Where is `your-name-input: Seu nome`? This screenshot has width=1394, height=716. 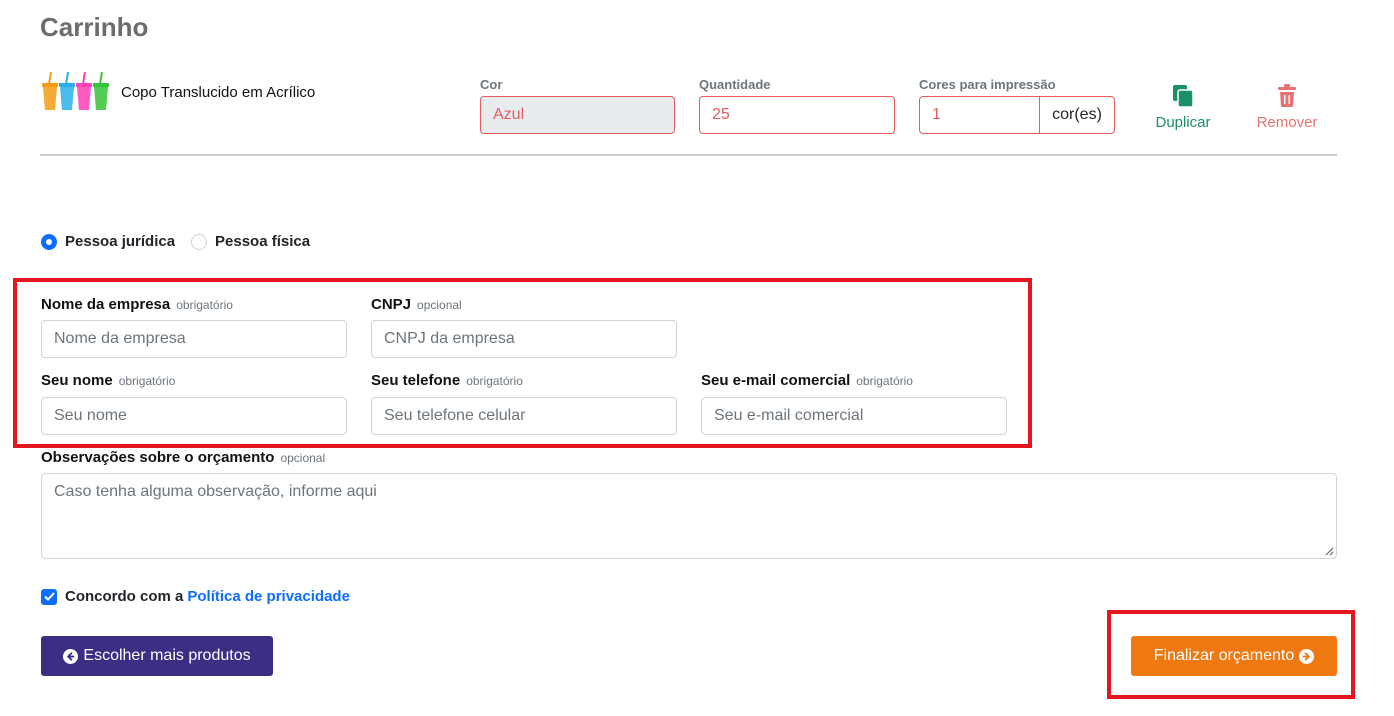
your-name-input: Seu nome is located at coordinates (194, 416).